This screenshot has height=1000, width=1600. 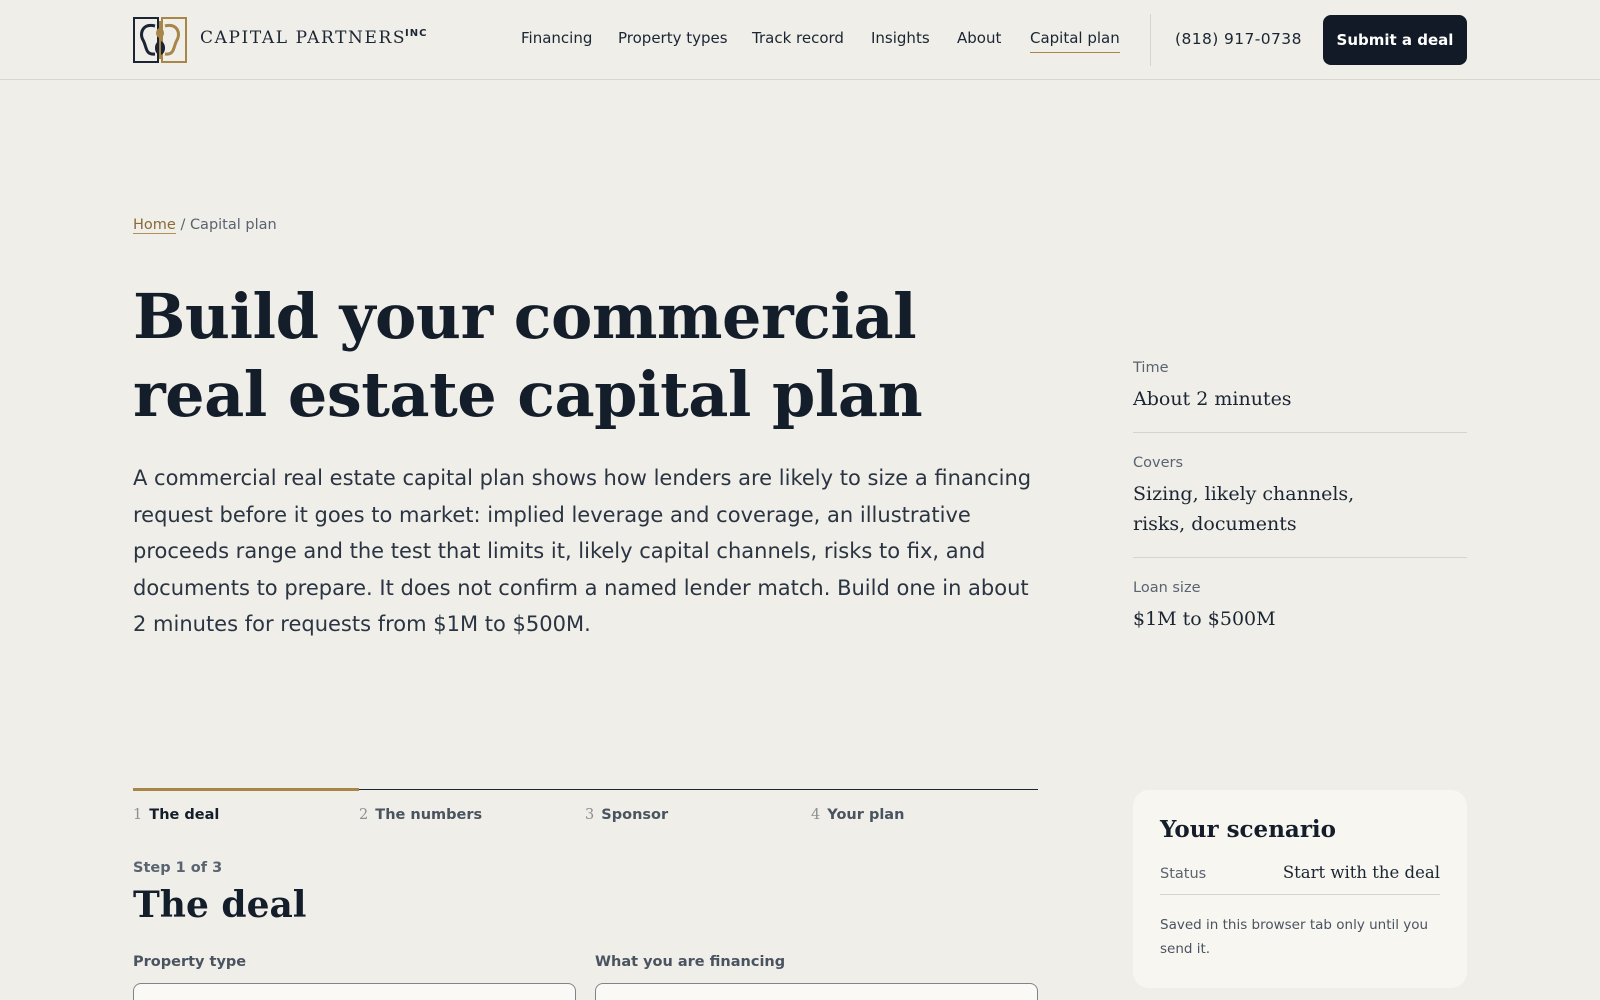 What do you see at coordinates (525, 316) in the screenshot?
I see `page-title-line-1: Build your commercial` at bounding box center [525, 316].